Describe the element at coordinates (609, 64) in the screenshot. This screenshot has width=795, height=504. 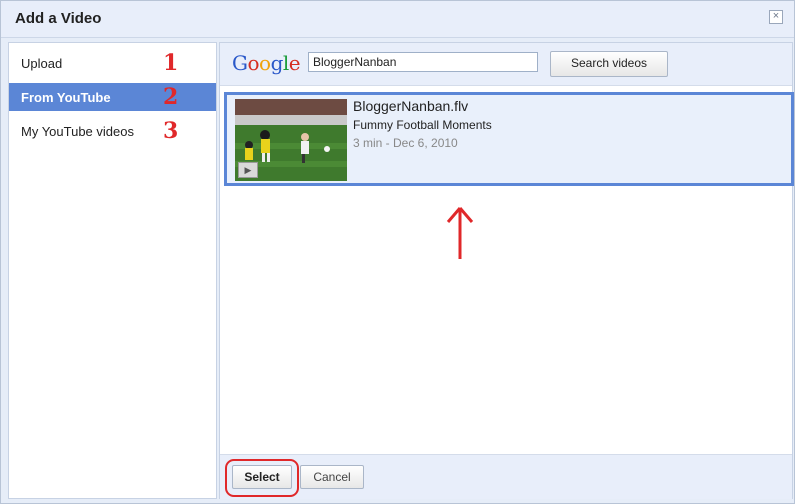
I see `search-videos-button: Search videos` at that location.